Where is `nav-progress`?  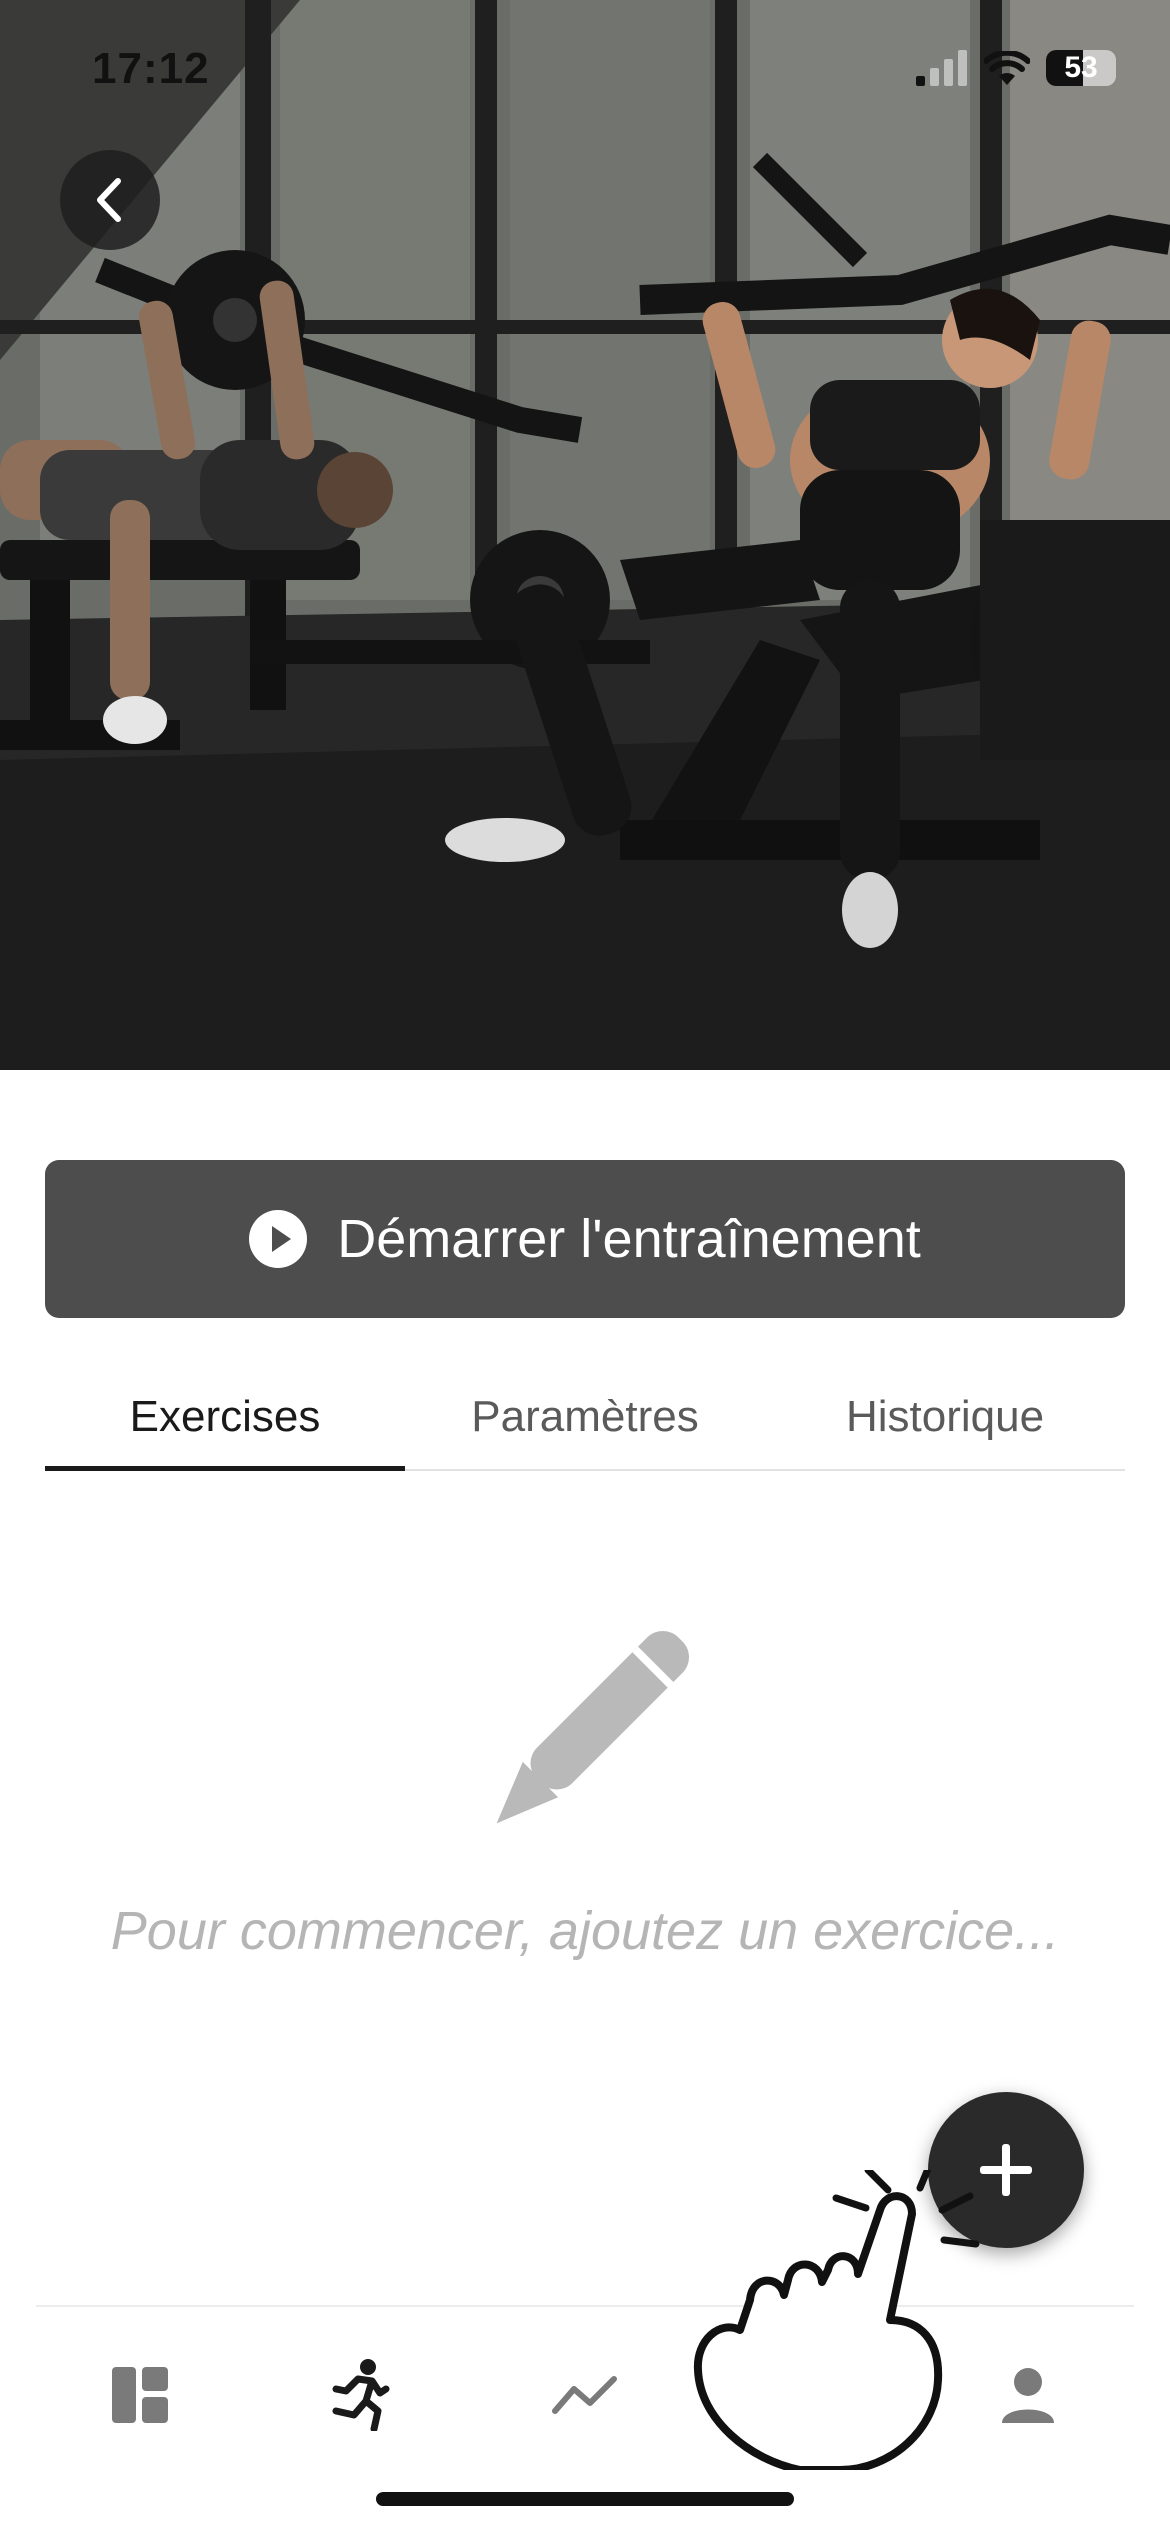 nav-progress is located at coordinates (585, 2395).